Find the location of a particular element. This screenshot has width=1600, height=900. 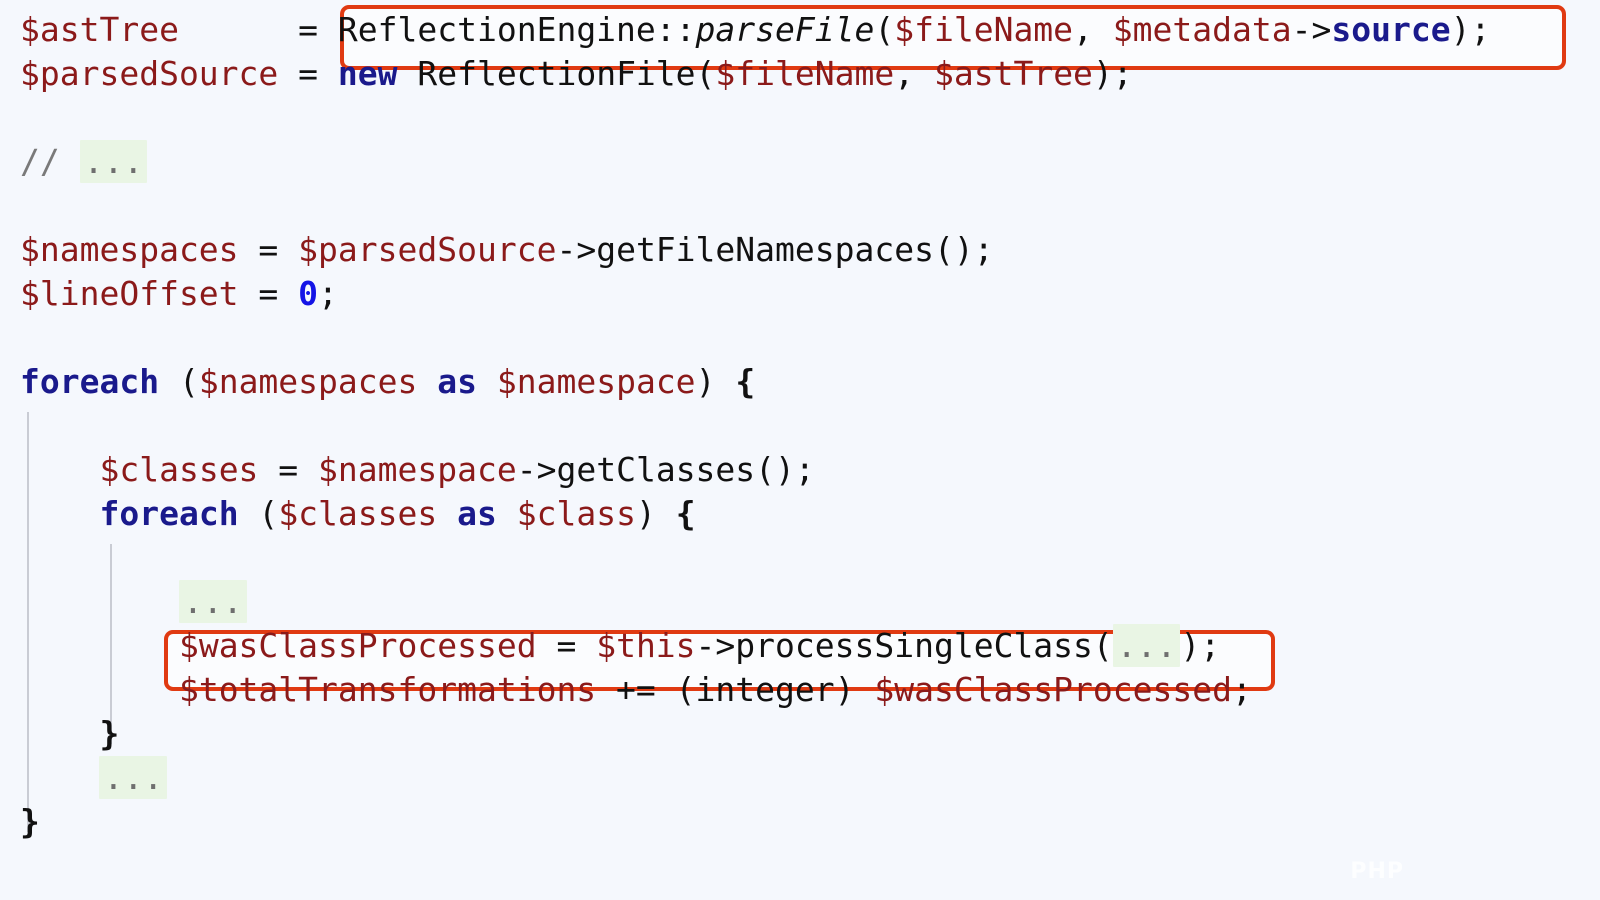

code-token: $this is located at coordinates (646, 645).